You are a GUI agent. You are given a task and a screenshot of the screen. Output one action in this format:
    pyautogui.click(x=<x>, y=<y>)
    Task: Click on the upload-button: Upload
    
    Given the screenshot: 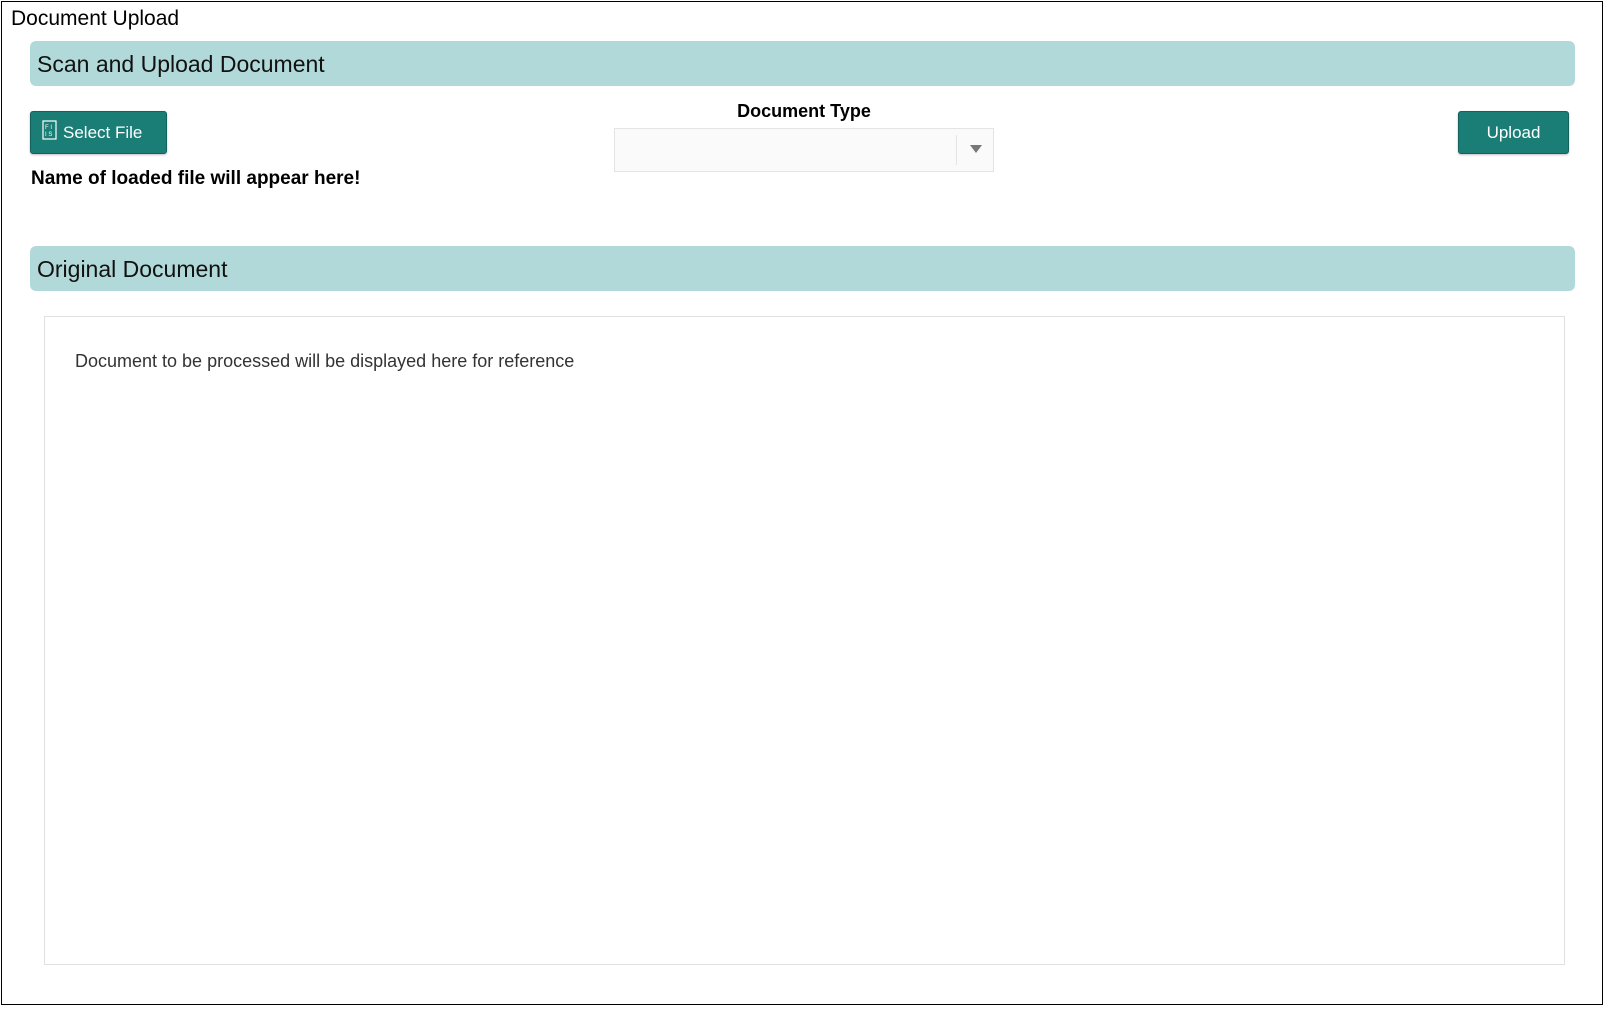 What is the action you would take?
    pyautogui.click(x=1513, y=132)
    